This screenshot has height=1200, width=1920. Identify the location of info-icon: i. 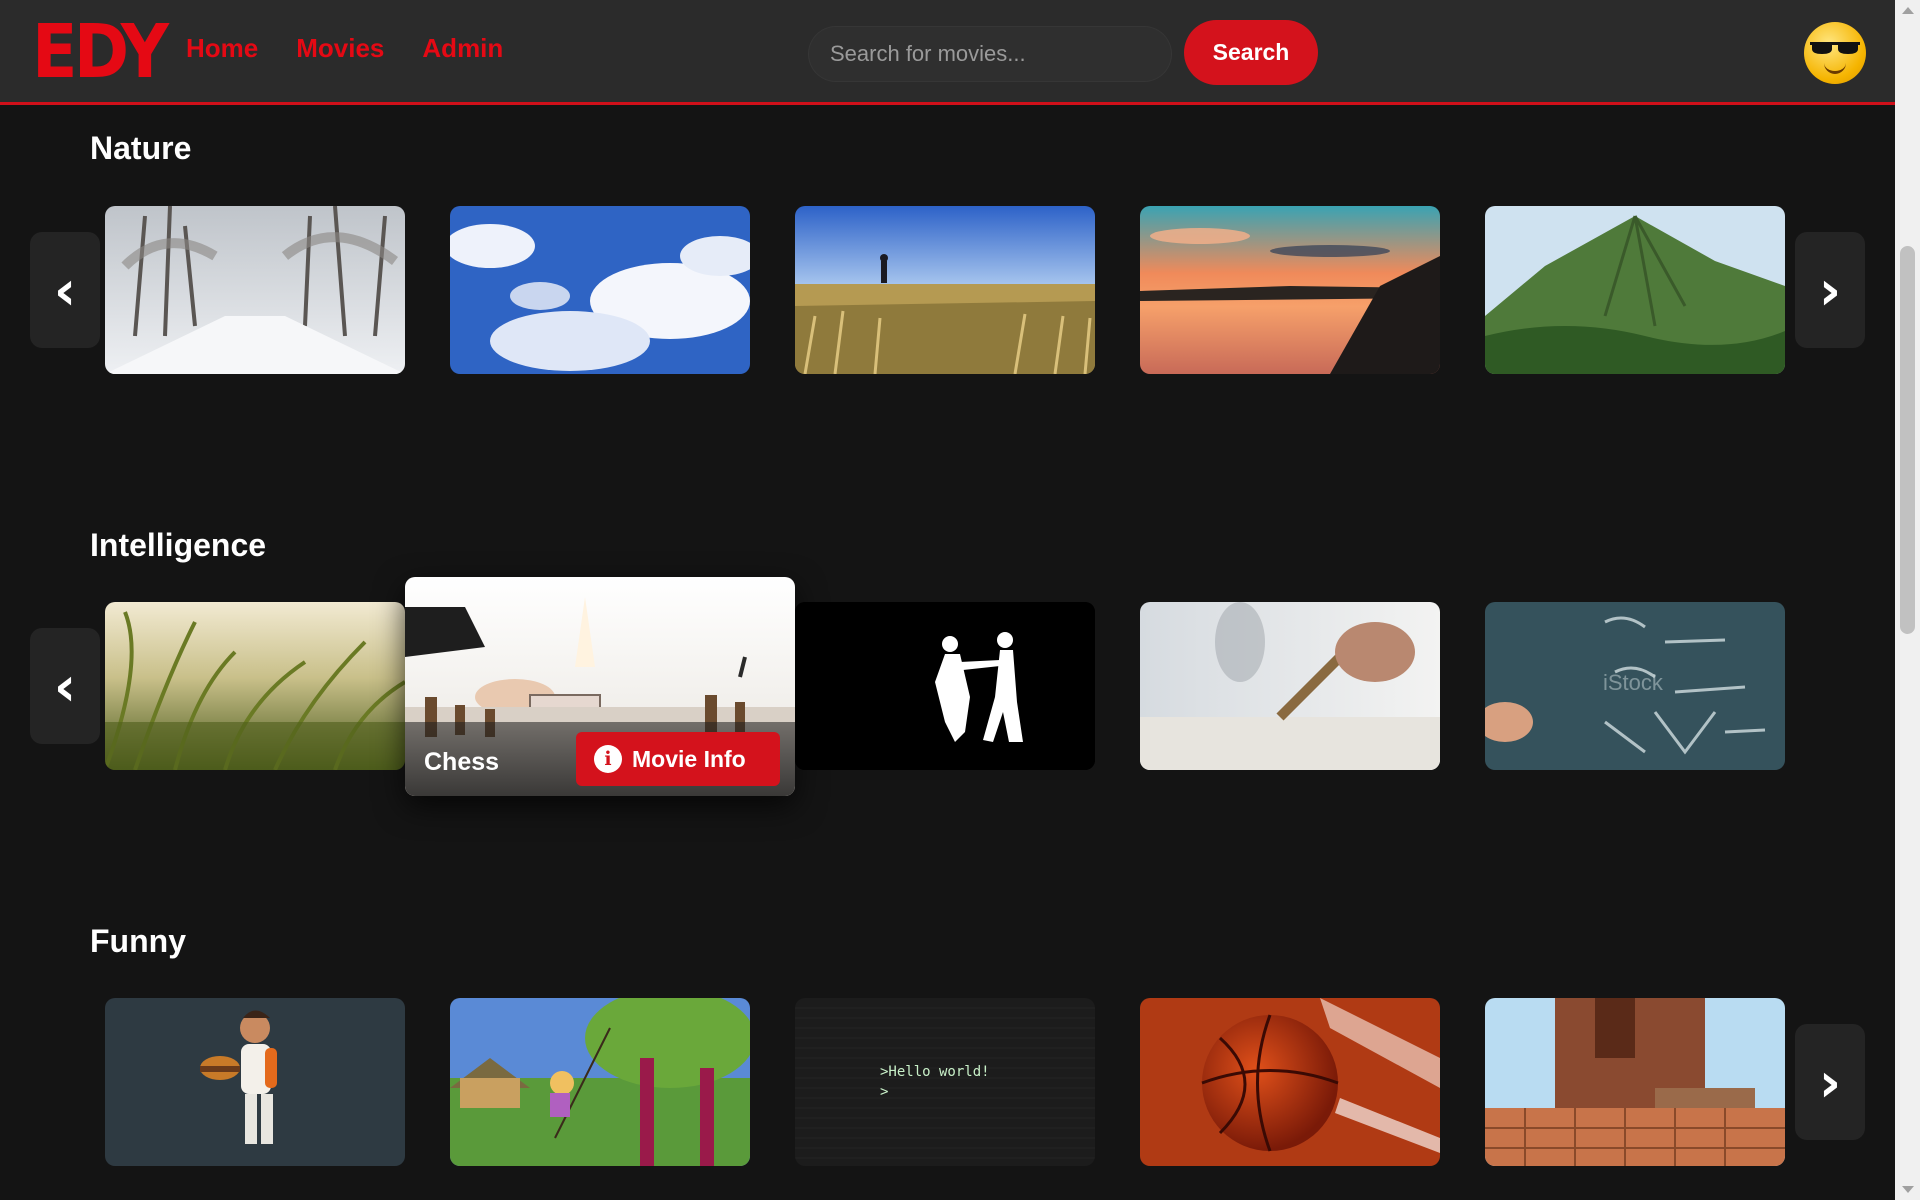
(608, 759).